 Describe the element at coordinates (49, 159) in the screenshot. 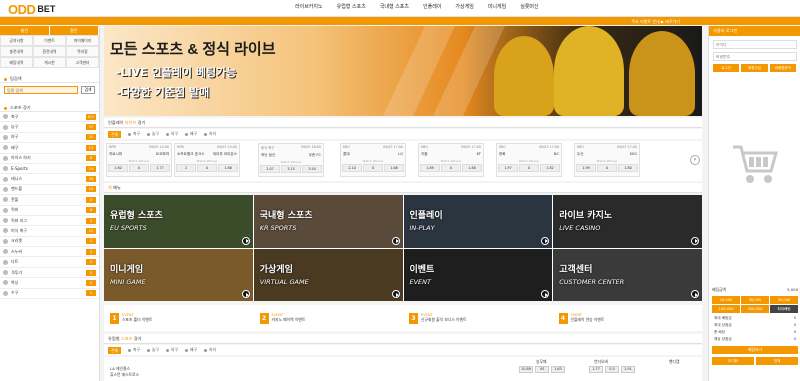

I see `list-item: 아이스 하키 8` at that location.